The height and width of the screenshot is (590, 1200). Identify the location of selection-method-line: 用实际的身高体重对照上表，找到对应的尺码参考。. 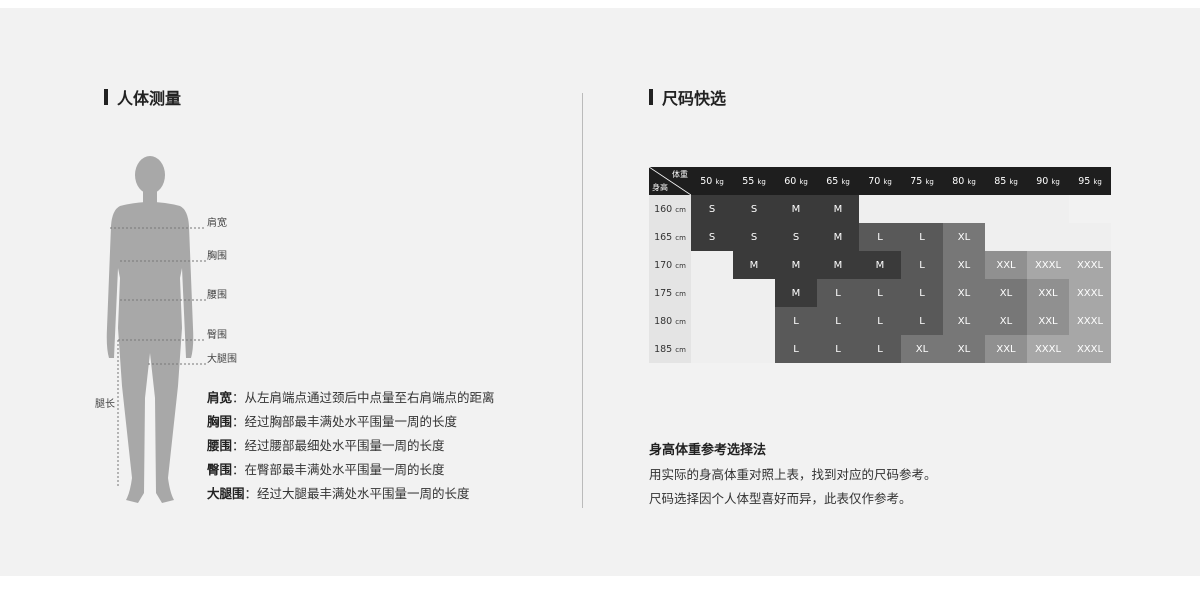
(793, 474).